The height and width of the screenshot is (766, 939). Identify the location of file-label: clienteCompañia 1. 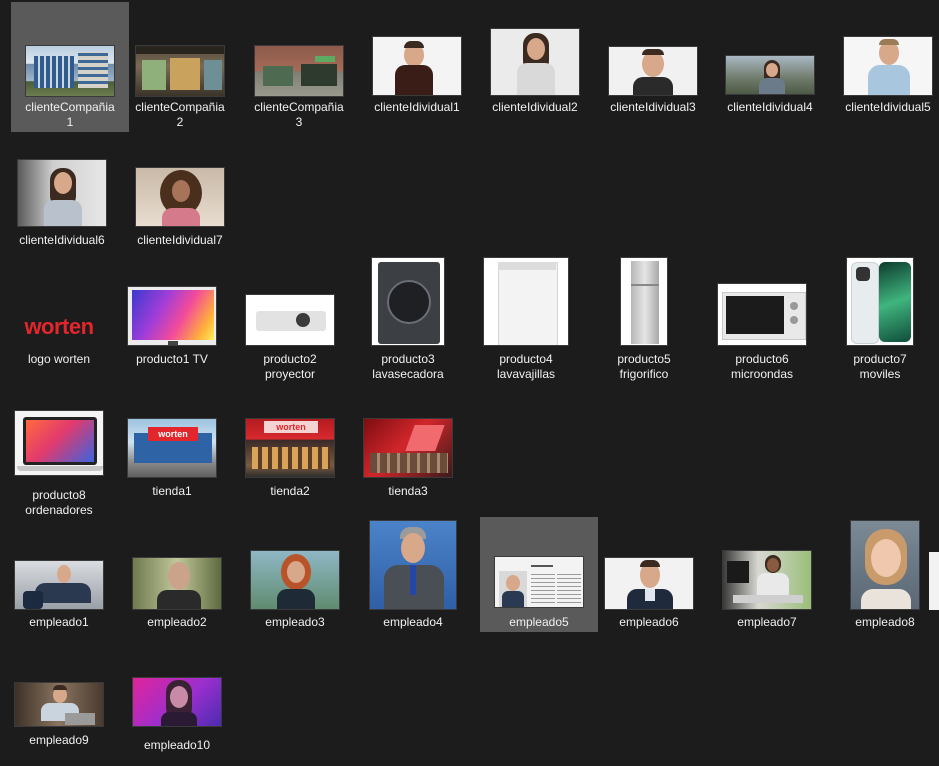
(70, 115).